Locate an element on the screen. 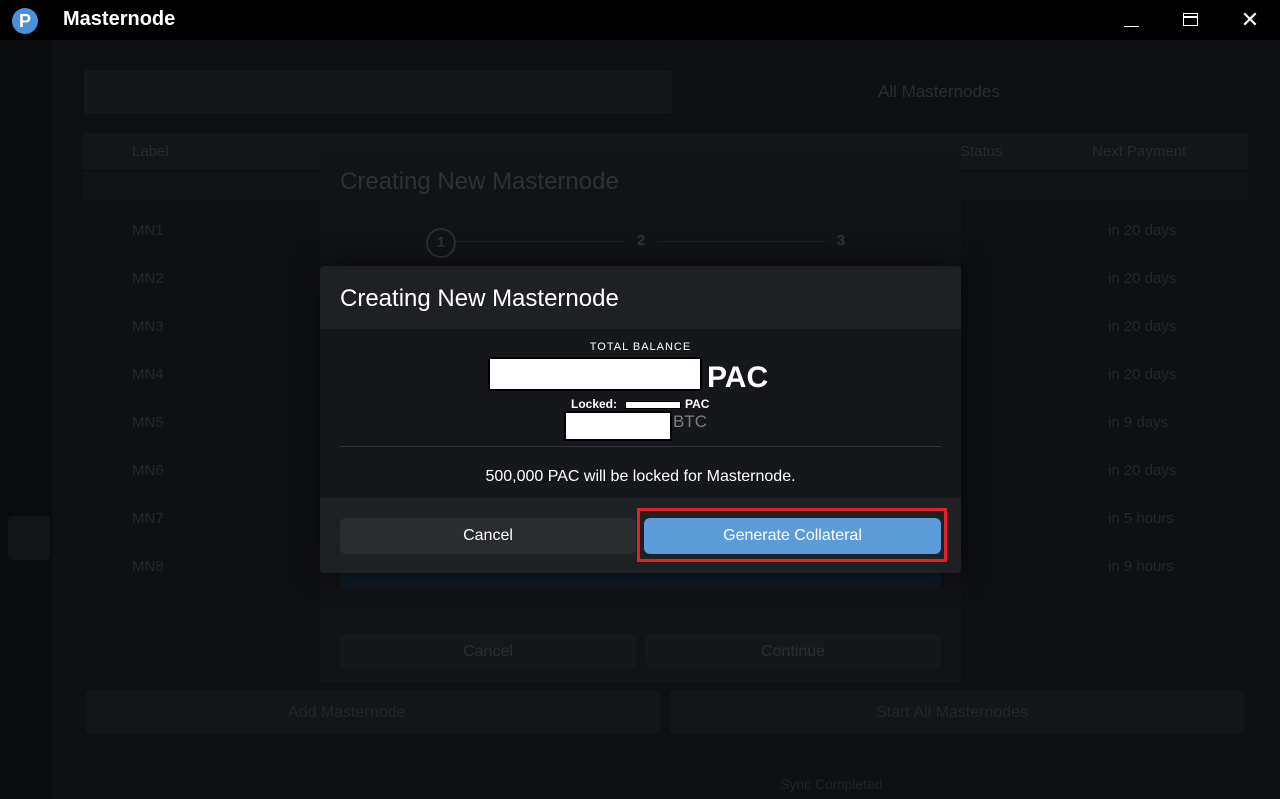  sidebar is located at coordinates (26, 419).